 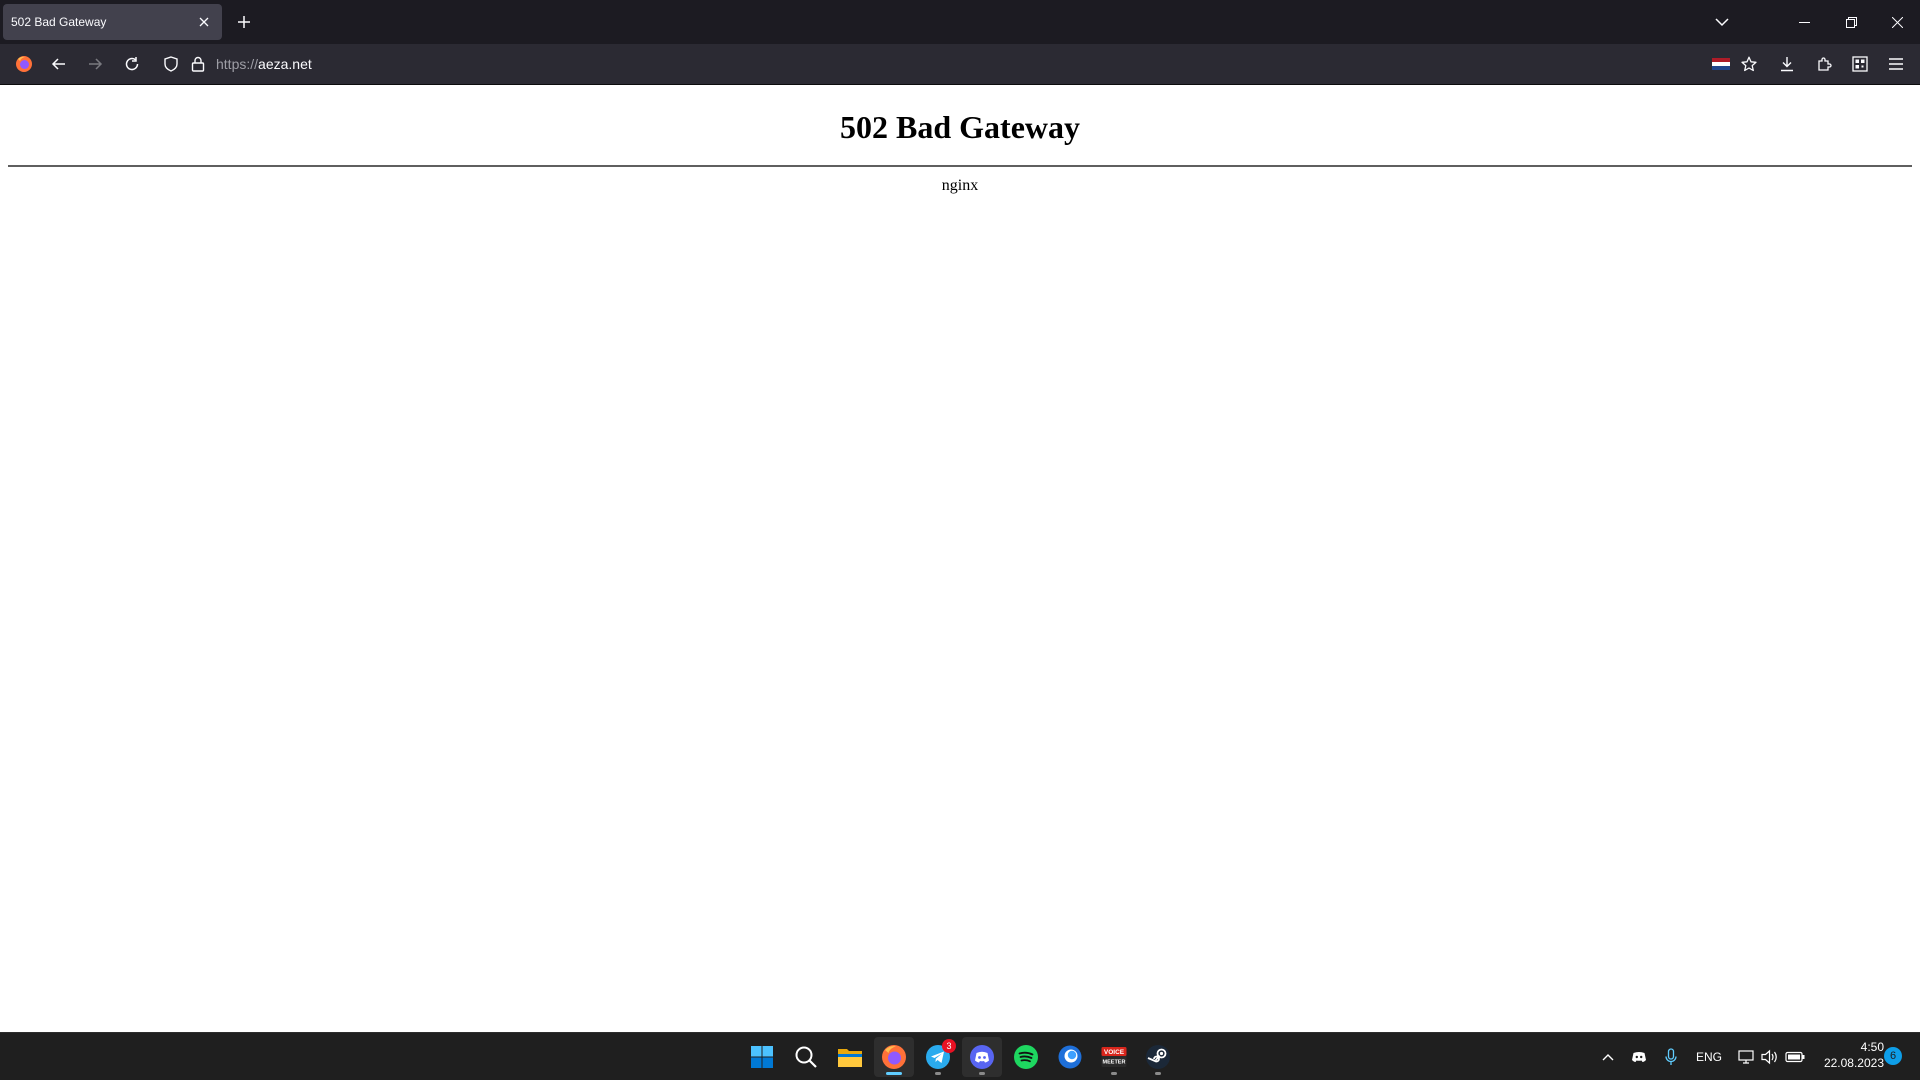 I want to click on discord-tray-icon, so click(x=1639, y=1057).